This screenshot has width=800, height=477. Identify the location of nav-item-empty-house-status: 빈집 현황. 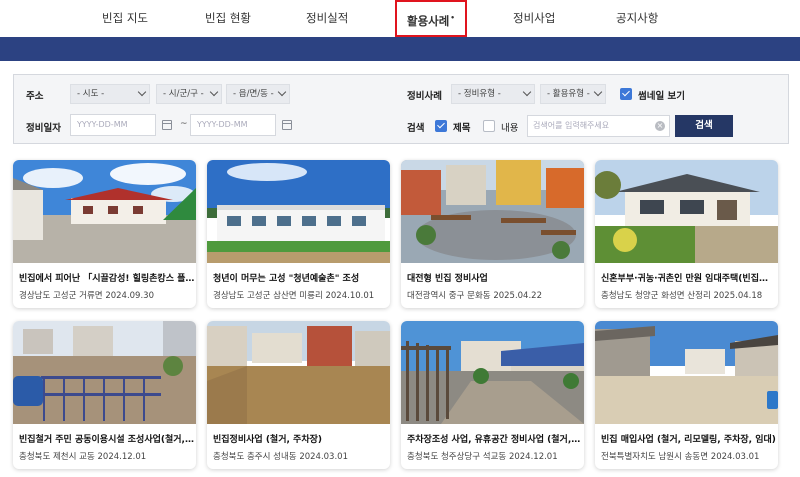
(228, 18).